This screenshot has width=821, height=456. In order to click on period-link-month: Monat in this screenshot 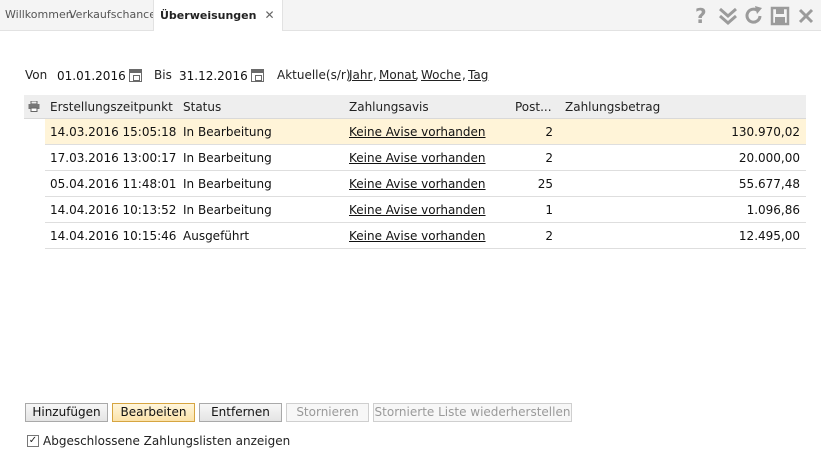, I will do `click(397, 75)`.